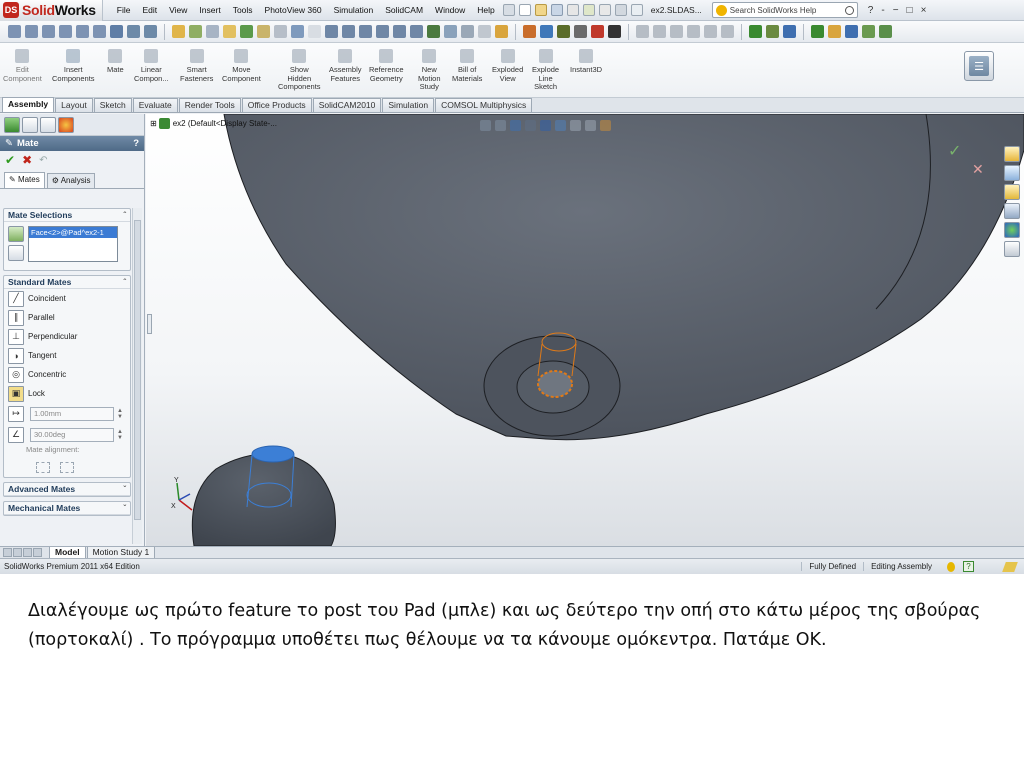  Describe the element at coordinates (178, 10) in the screenshot. I see `menu-view: View` at that location.